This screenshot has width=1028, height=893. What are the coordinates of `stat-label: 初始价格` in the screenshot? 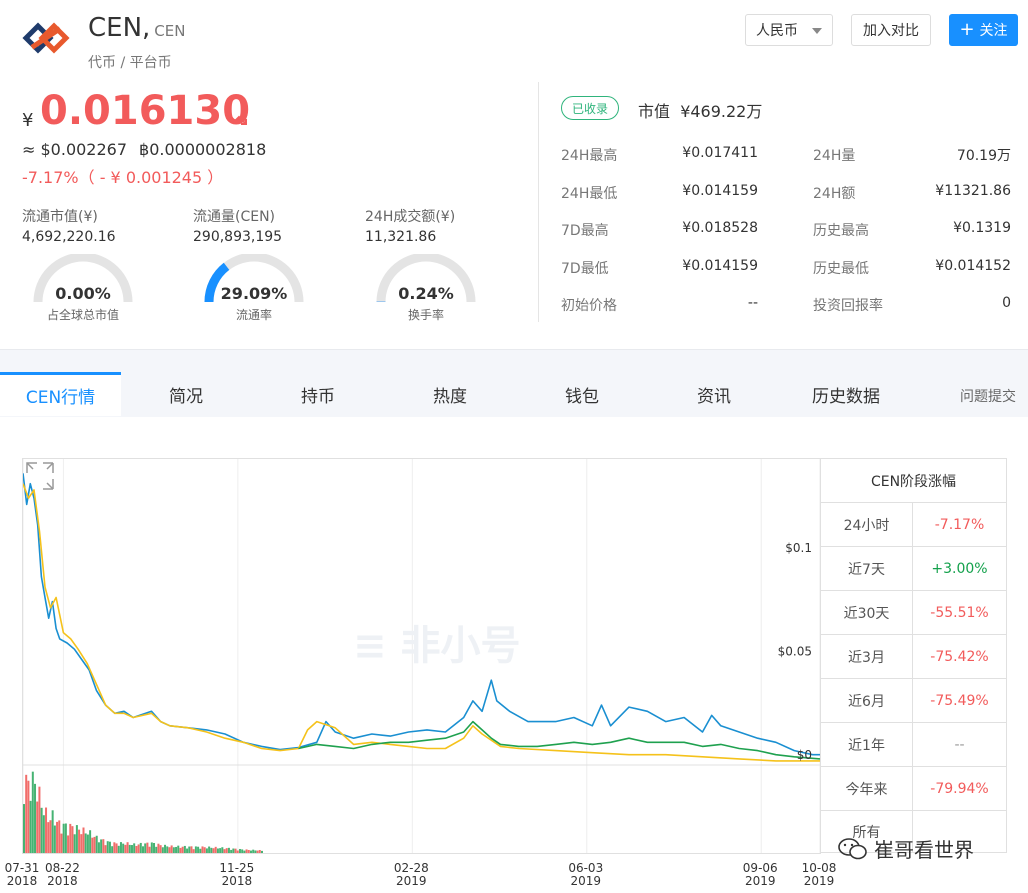 It's located at (589, 306).